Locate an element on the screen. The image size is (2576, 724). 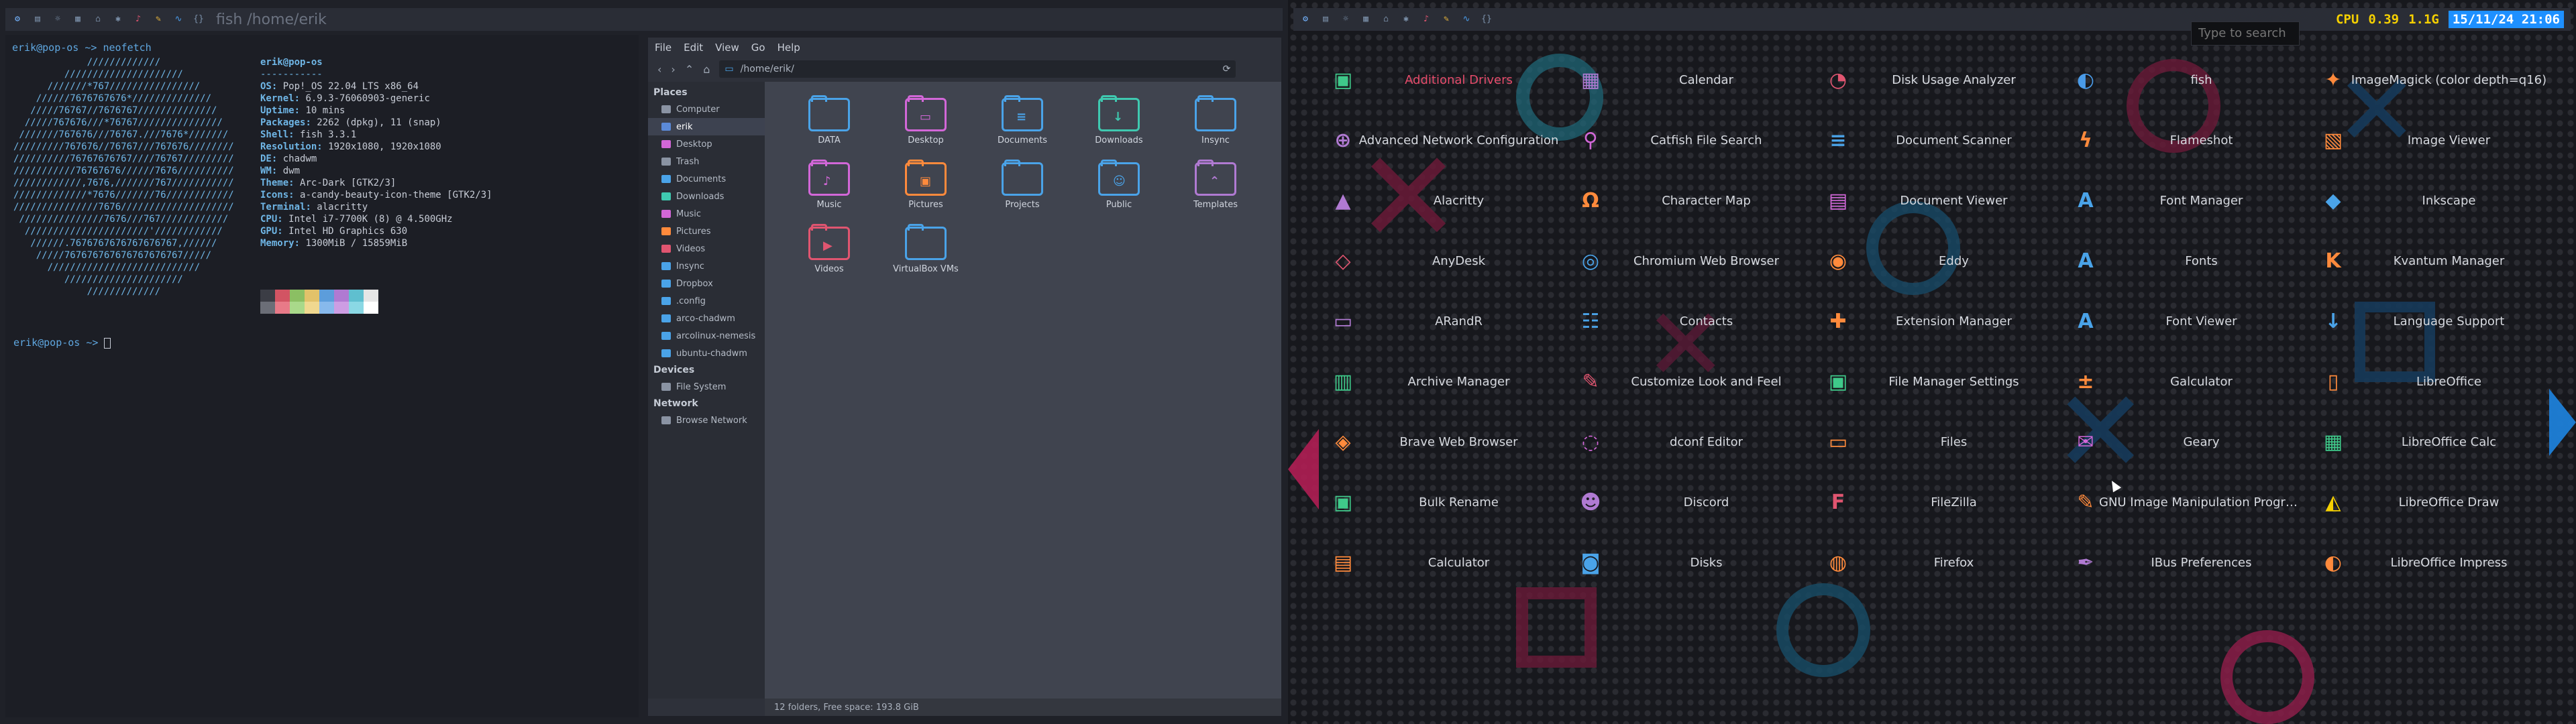
app-entry: ϟ Flameshot is located at coordinates (2196, 140).